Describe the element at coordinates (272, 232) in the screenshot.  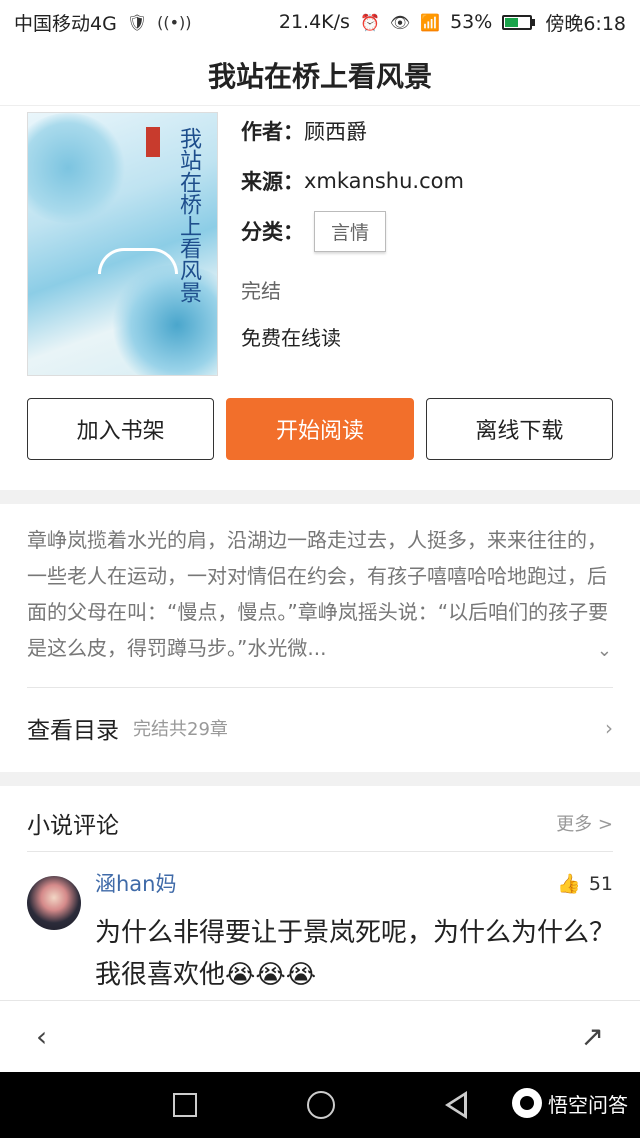
I see `category-label: 分类：` at that location.